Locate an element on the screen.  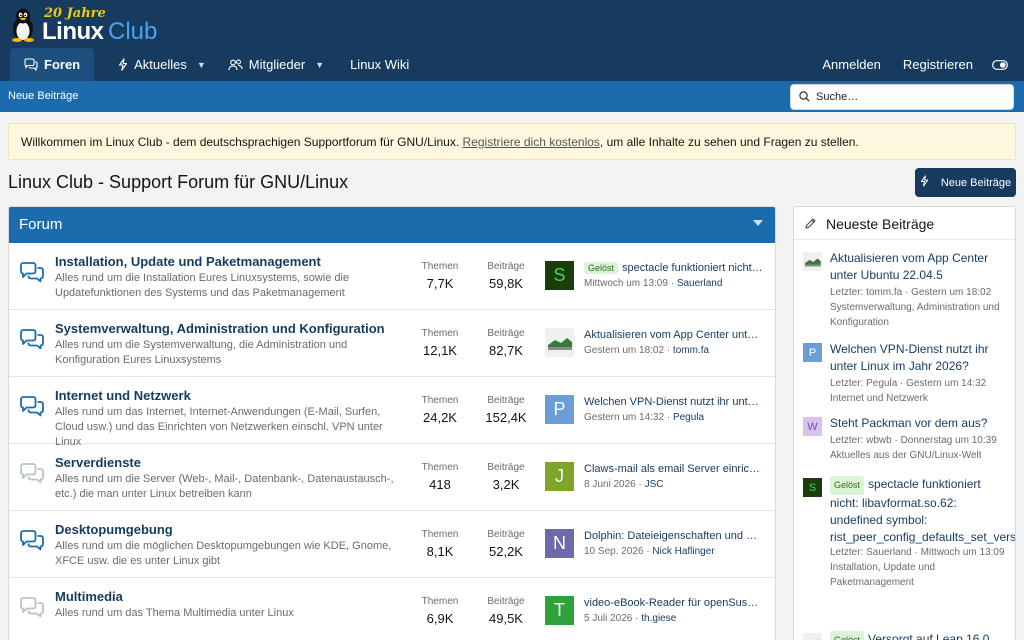
latest-post-title-text: Steht Packman vor dem aus? is located at coordinates (908, 423).